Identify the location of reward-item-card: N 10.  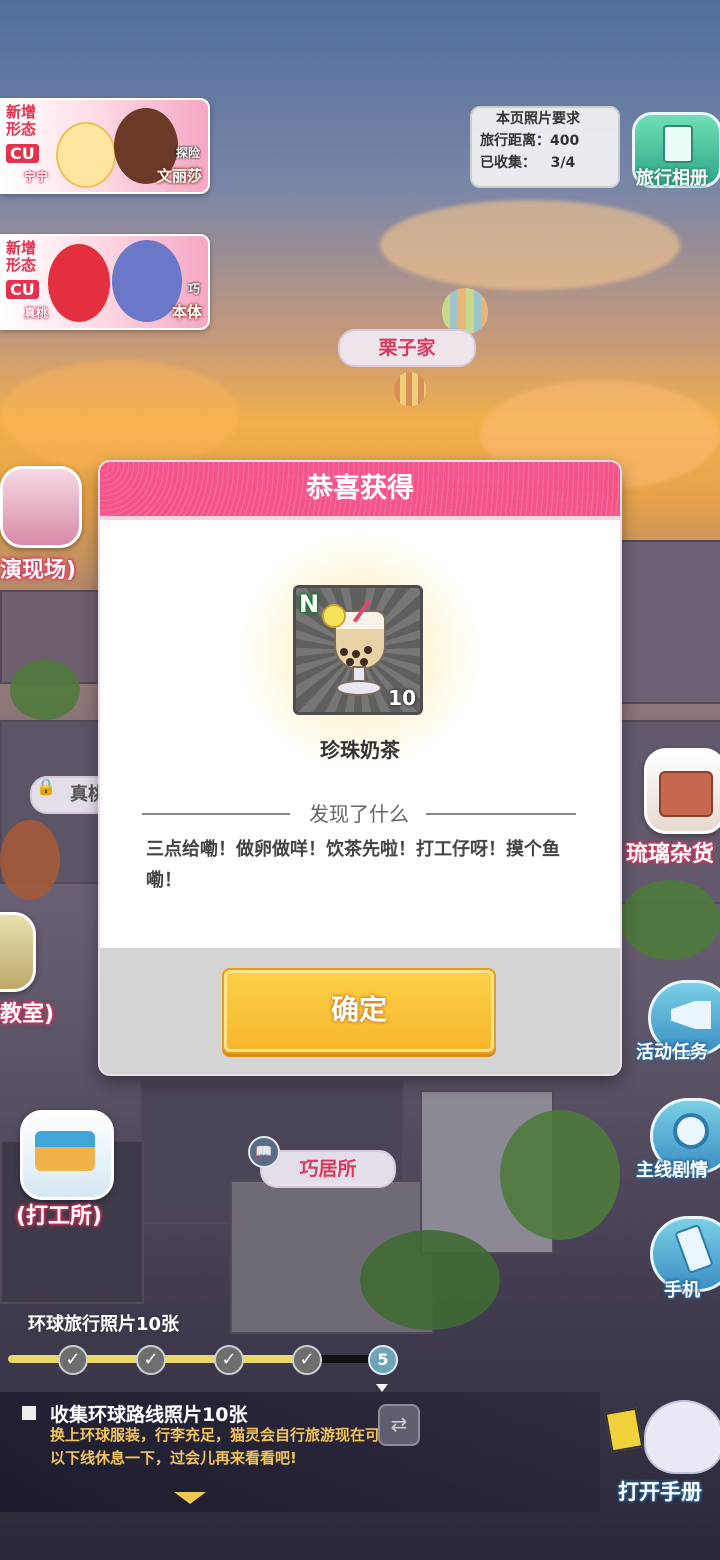
(358, 650).